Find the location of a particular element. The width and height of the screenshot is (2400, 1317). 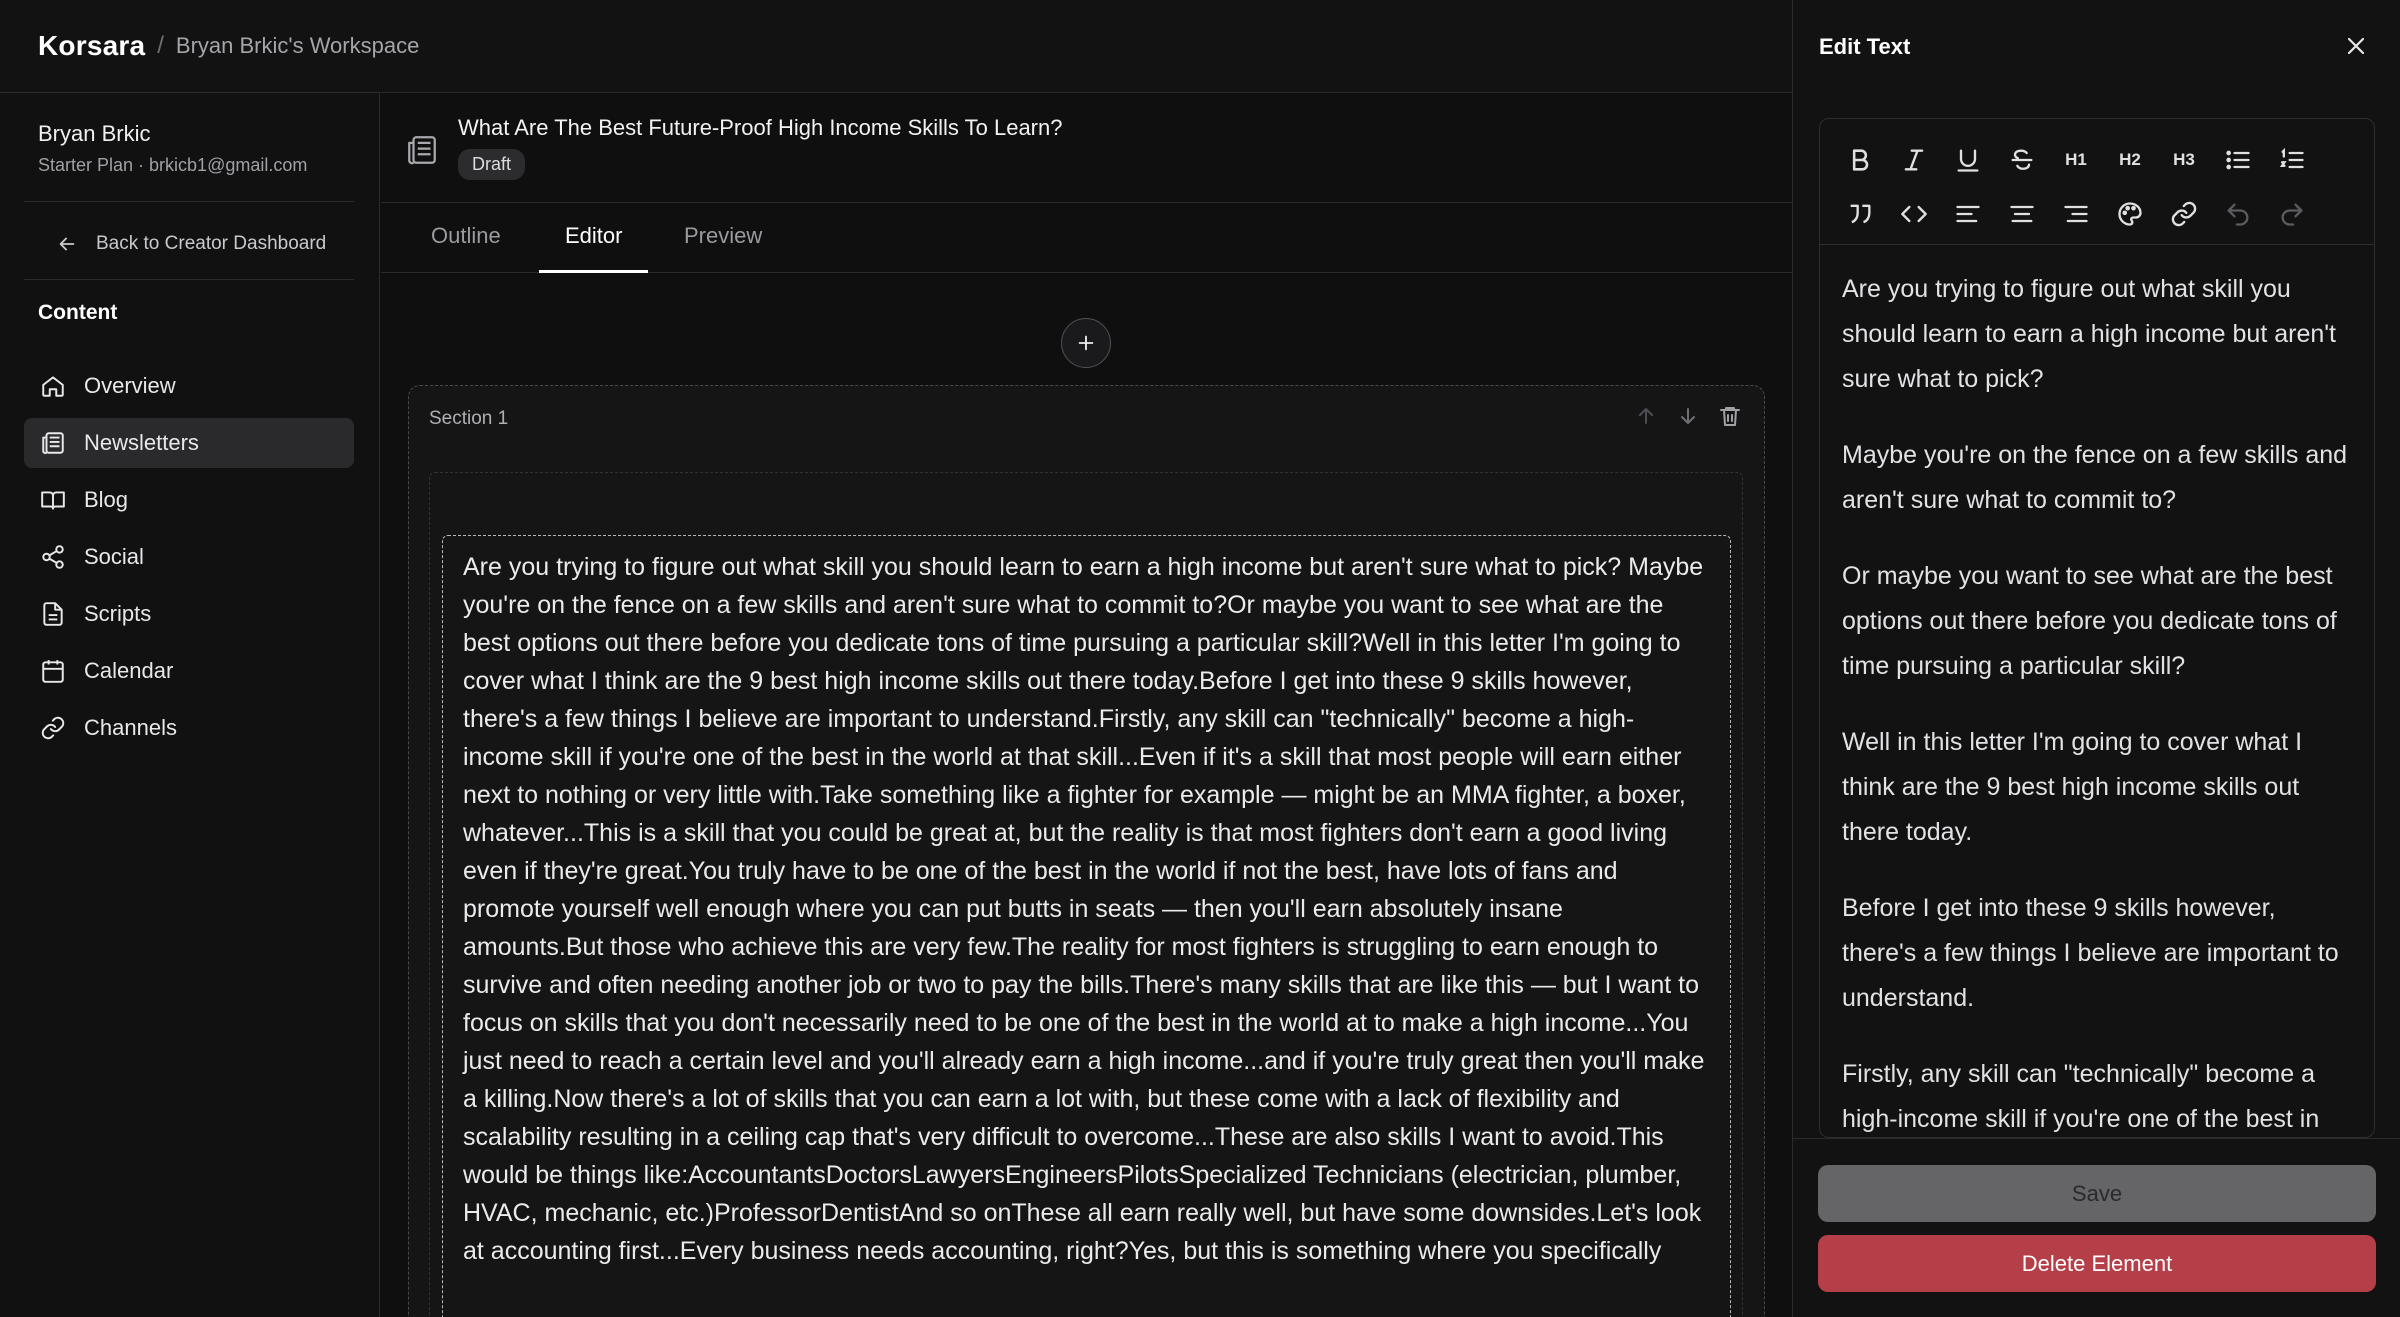

strikethrough-icon is located at coordinates (2022, 159).